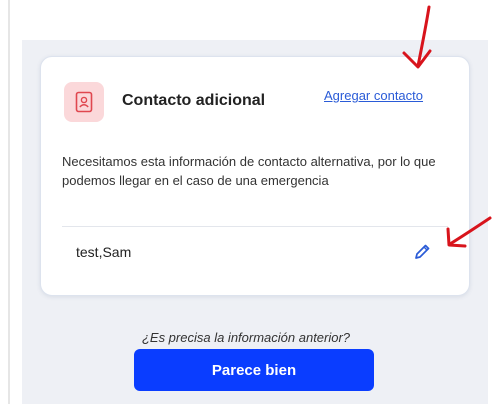 This screenshot has width=492, height=404. Describe the element at coordinates (255, 226) in the screenshot. I see `divider` at that location.